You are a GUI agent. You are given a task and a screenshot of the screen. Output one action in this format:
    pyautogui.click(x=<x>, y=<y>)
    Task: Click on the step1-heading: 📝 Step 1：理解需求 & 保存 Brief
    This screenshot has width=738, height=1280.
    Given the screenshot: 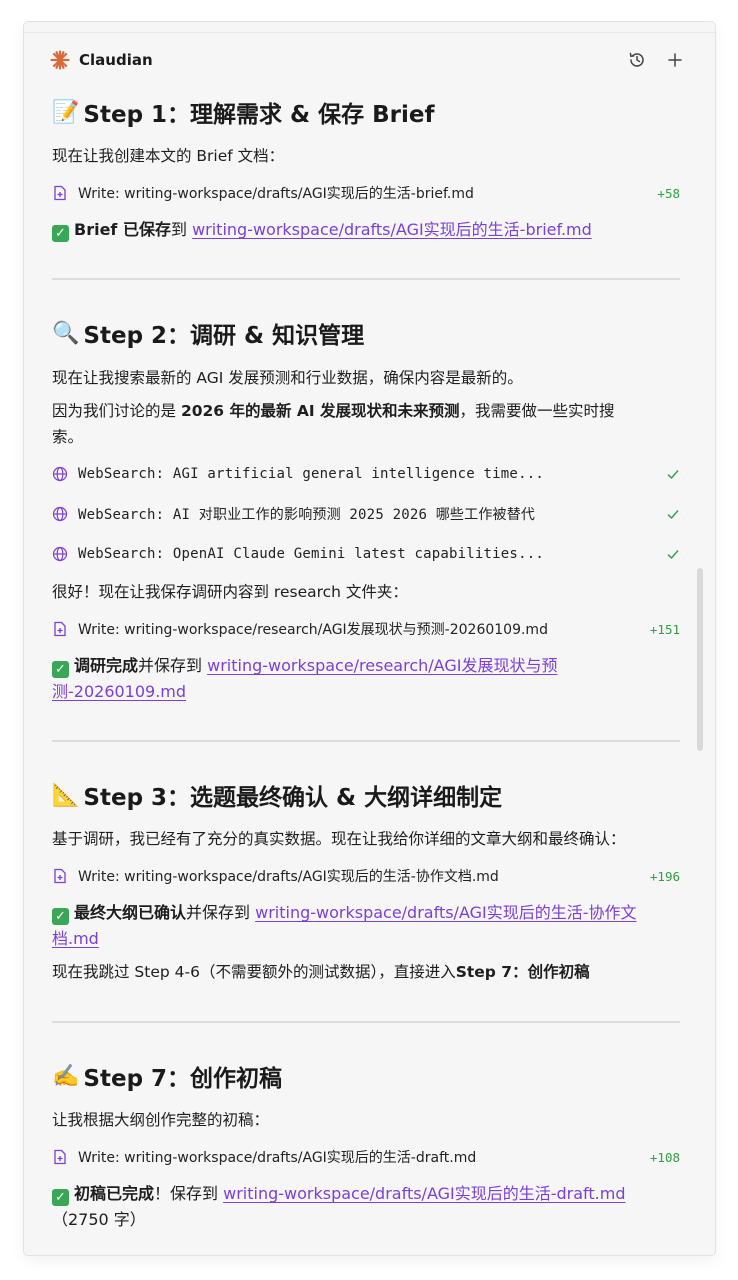 What is the action you would take?
    pyautogui.click(x=243, y=114)
    